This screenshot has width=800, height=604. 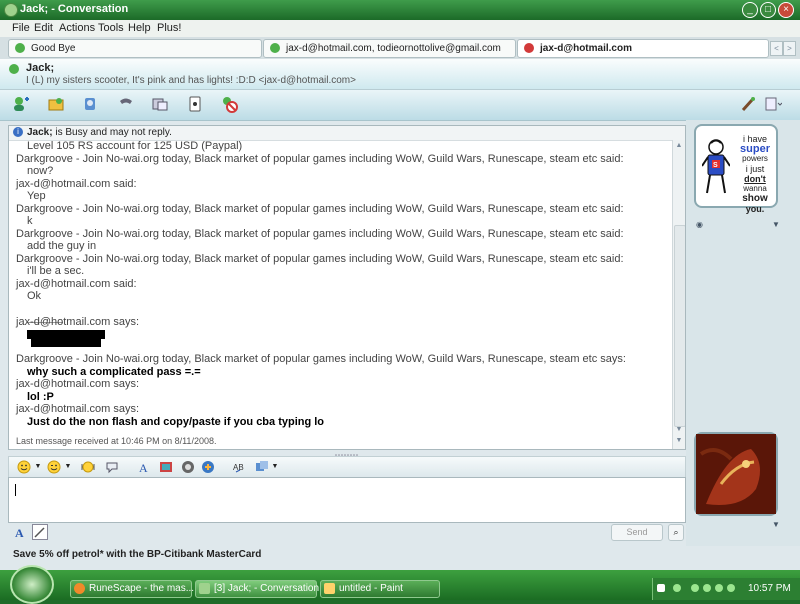 What do you see at coordinates (38, 467) in the screenshot?
I see `emoticon-dropdown-icon: ▼` at bounding box center [38, 467].